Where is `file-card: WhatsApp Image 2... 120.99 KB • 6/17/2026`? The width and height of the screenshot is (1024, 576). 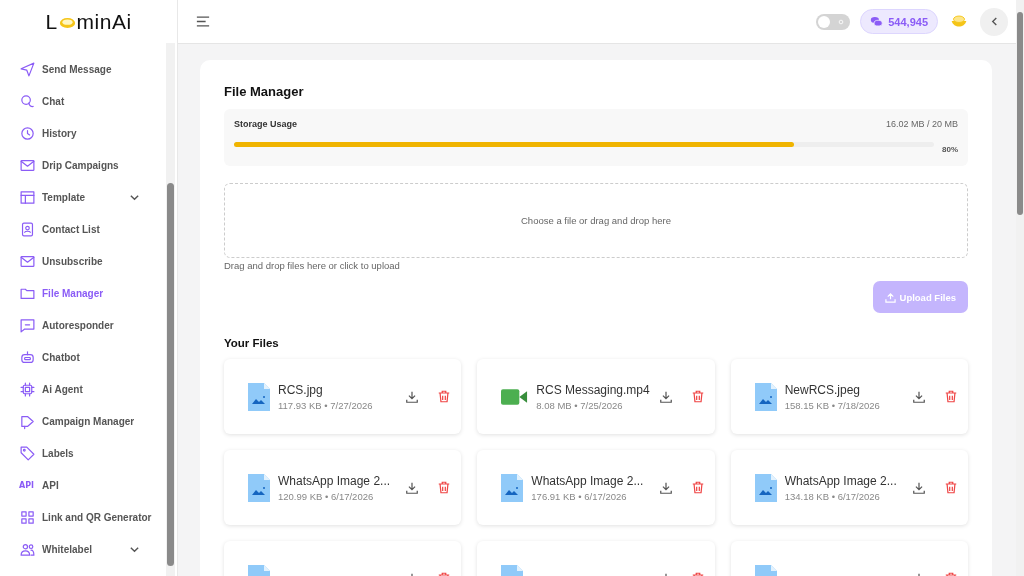
file-card: WhatsApp Image 2... 120.99 KB • 6/17/2026 is located at coordinates (343, 487).